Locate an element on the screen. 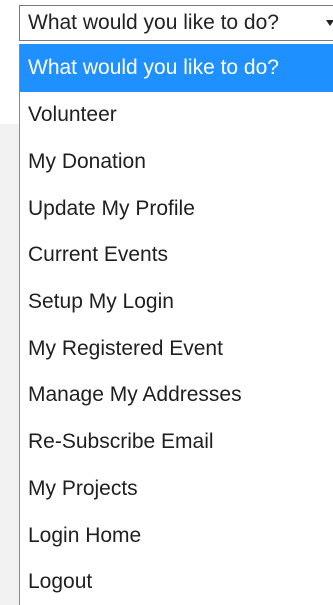 This screenshot has height=605, width=333. option-current-events: Current Events is located at coordinates (176, 255).